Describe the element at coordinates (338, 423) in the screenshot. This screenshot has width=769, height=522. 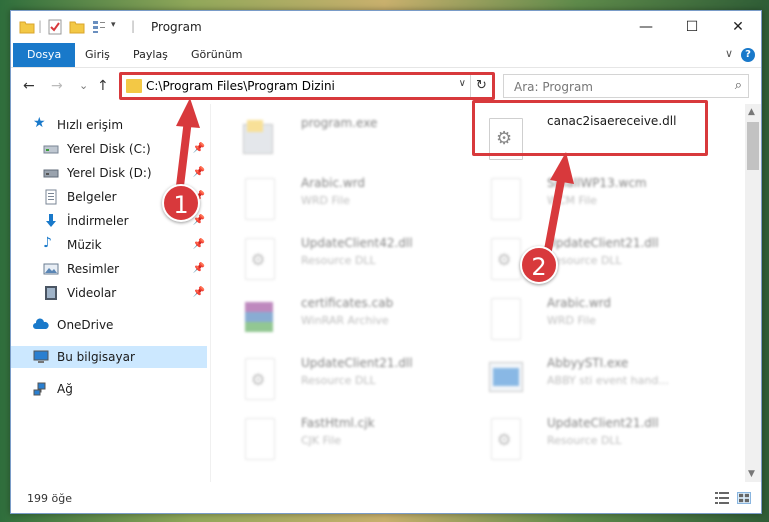
I see `file-name: FastHtml.cjk` at that location.